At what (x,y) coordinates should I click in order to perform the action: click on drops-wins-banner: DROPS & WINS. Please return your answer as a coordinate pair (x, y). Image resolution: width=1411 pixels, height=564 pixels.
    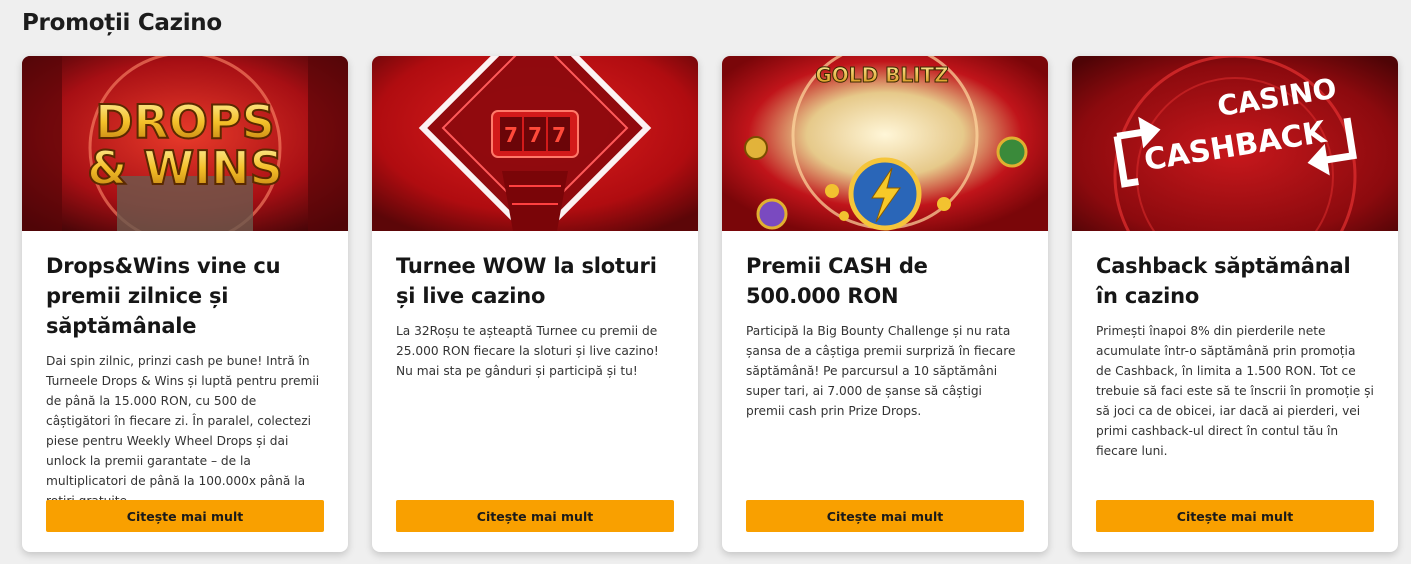
    Looking at the image, I should click on (185, 143).